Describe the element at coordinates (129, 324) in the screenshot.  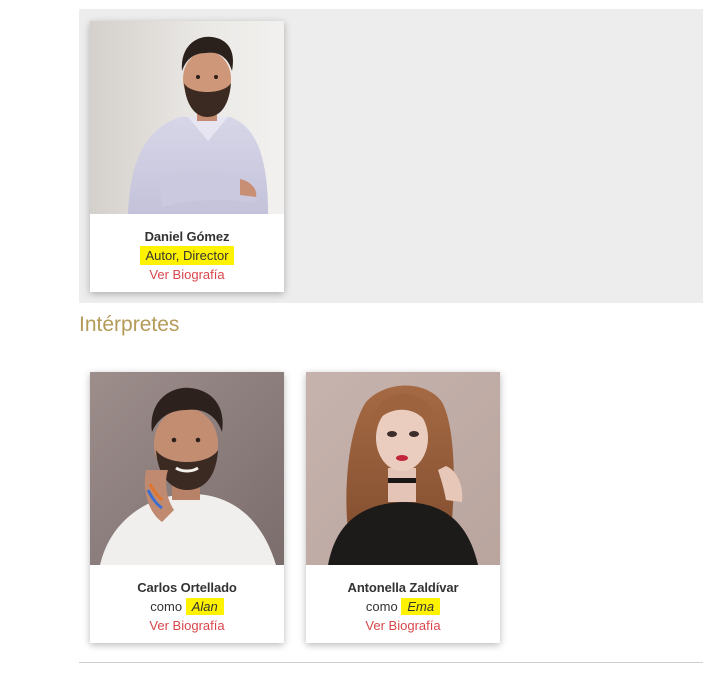
I see `section-title-interpretes: Intérpretes` at that location.